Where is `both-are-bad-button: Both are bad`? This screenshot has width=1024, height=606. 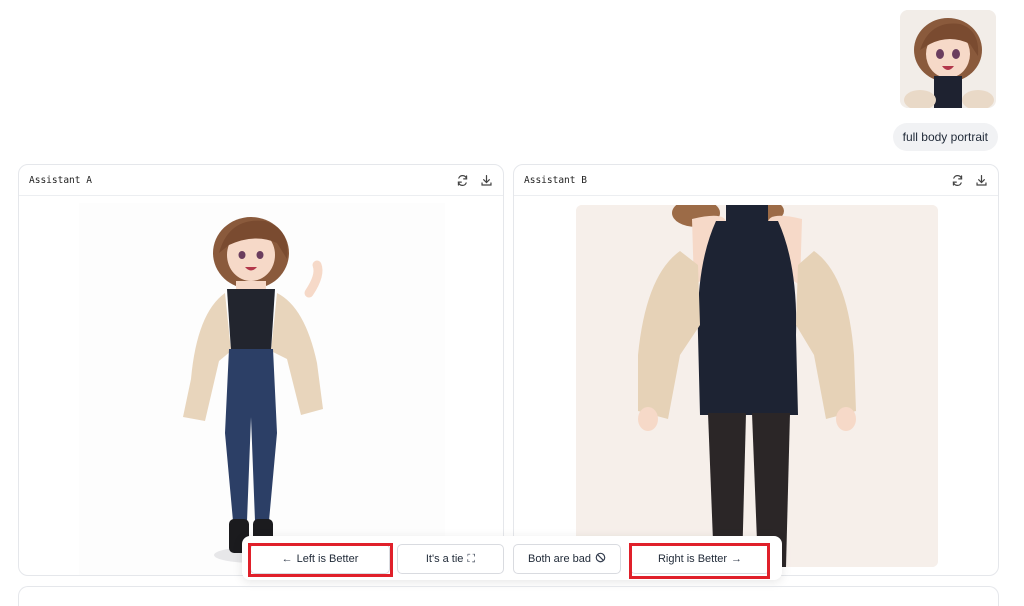
both-are-bad-button: Both are bad is located at coordinates (567, 559).